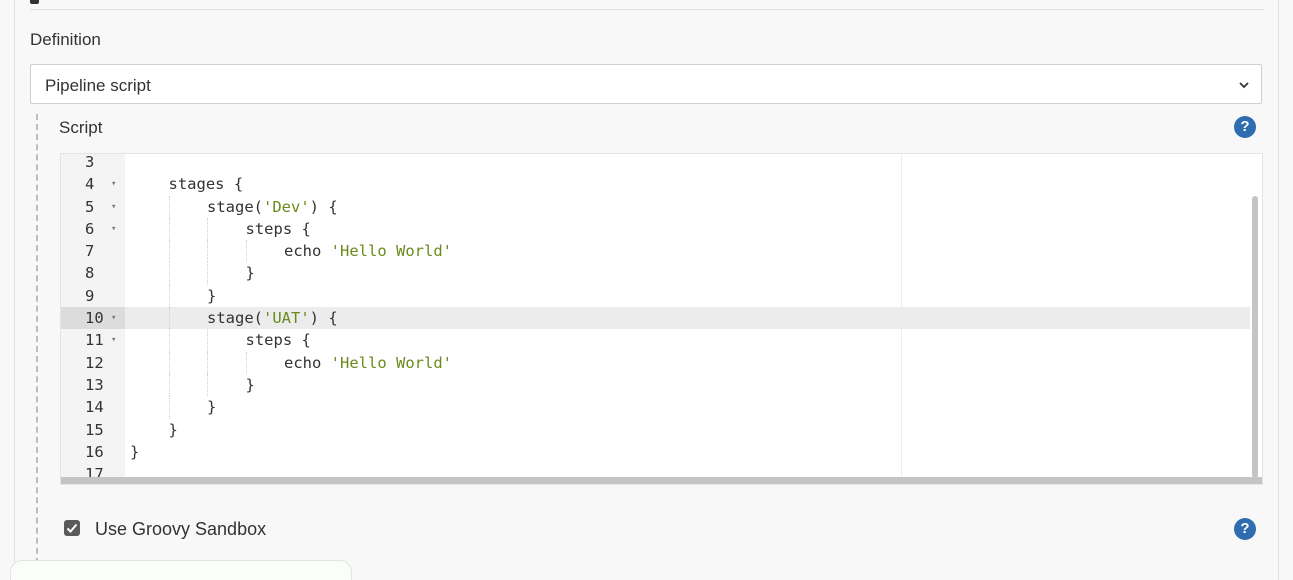 This screenshot has height=580, width=1293. I want to click on code-line: 9}, so click(655, 296).